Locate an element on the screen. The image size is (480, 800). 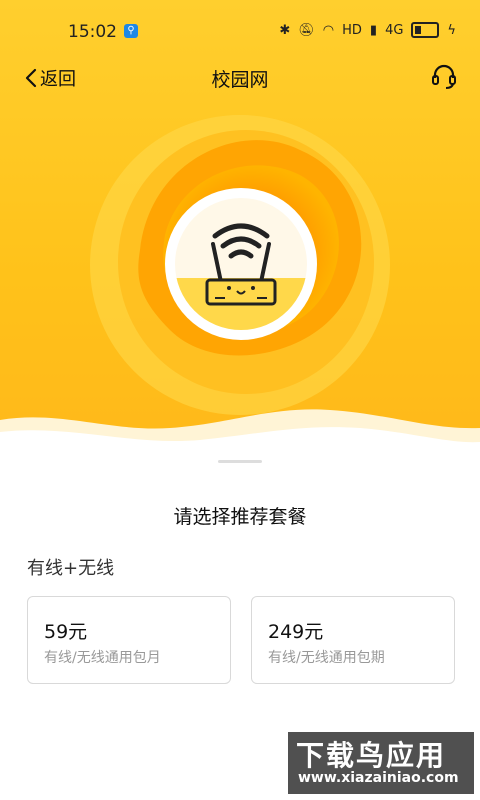
page-title: 校园网 is located at coordinates (240, 80).